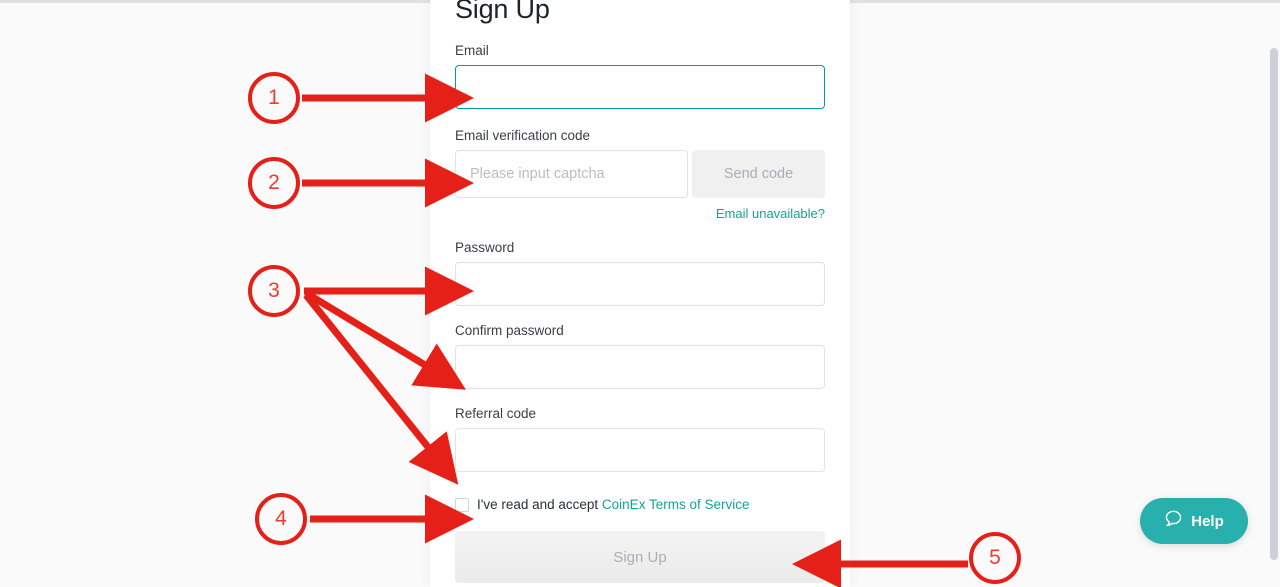 Image resolution: width=1280 pixels, height=587 pixels. I want to click on referral-label: Referral code, so click(496, 413).